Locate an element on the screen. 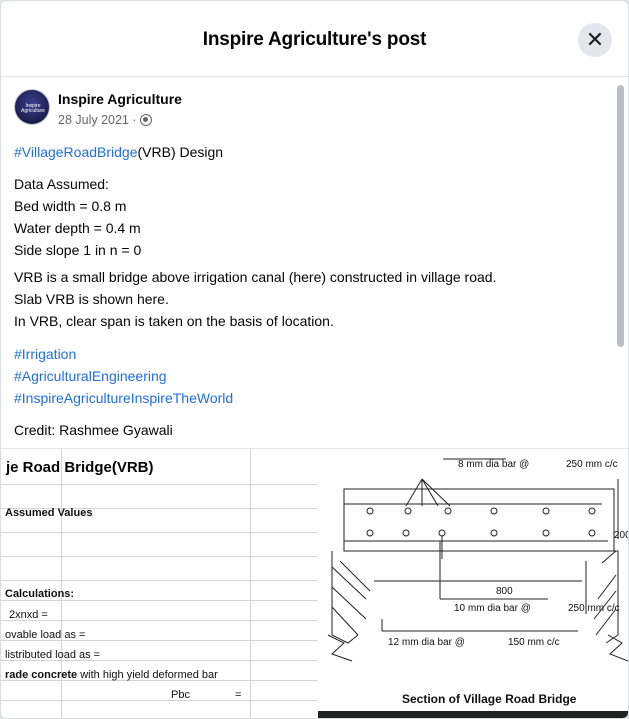 The image size is (629, 719). sheet-cell: Calculations: is located at coordinates (40, 594).